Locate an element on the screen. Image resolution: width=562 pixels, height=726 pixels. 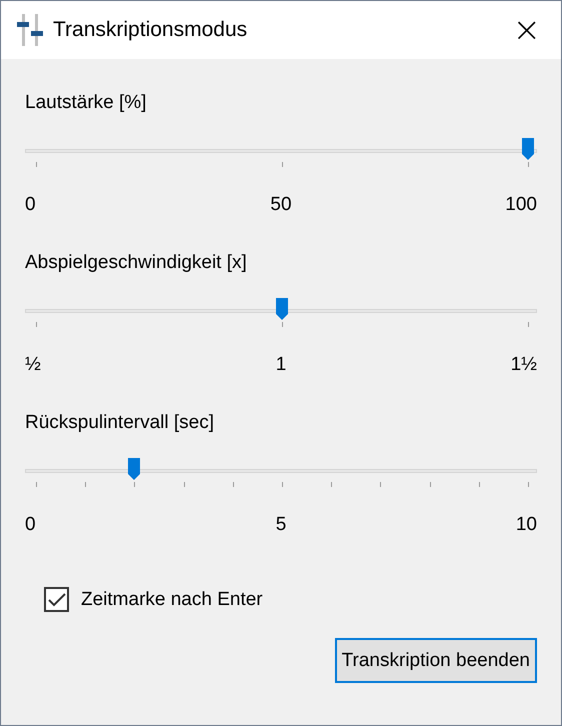
scale-label: 5 is located at coordinates (281, 525).